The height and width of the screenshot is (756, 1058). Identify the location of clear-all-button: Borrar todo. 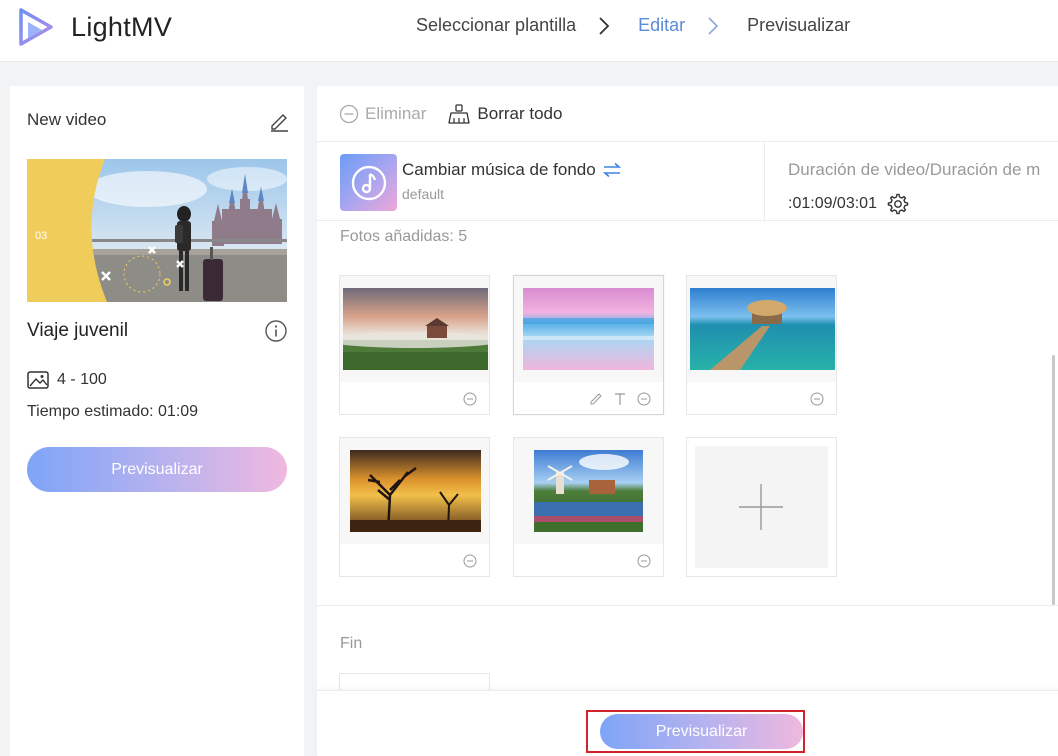
(505, 114).